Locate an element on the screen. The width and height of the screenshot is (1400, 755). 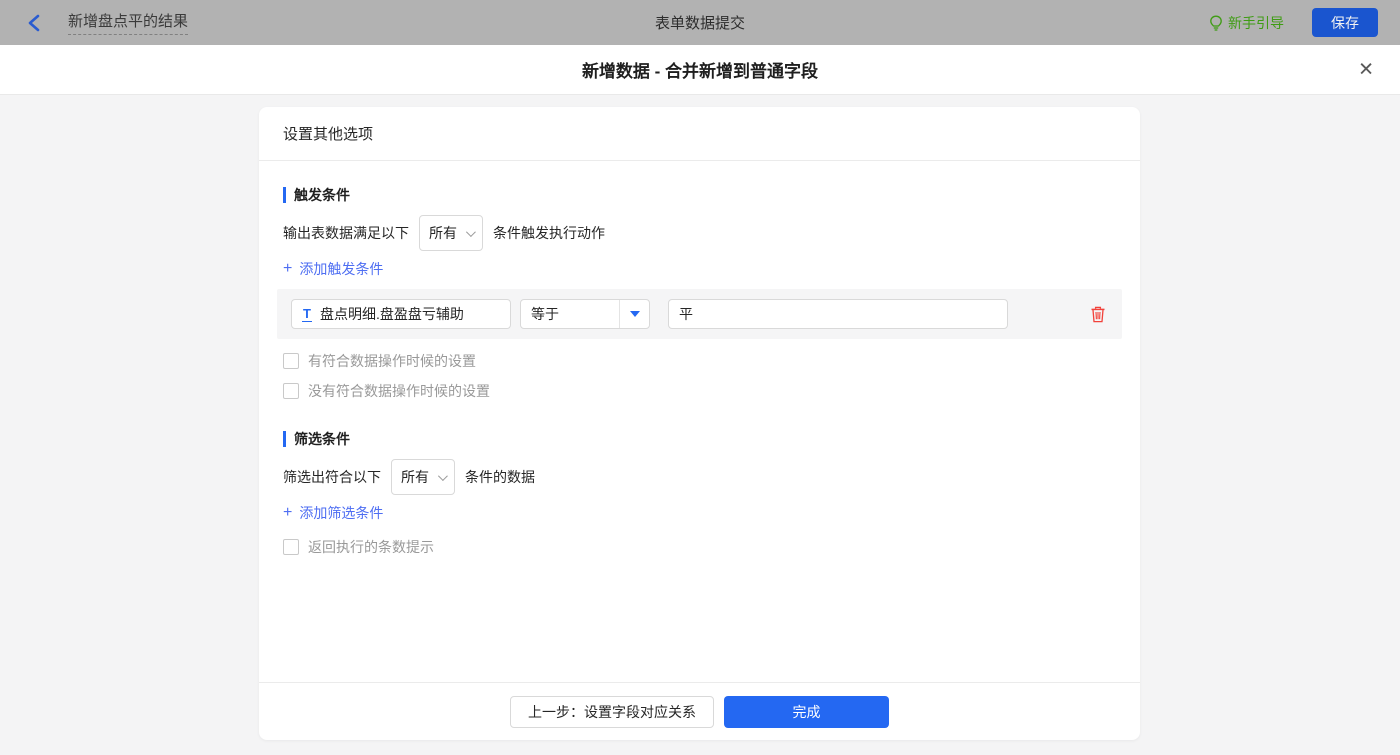
operator-caret-zone is located at coordinates (634, 314).